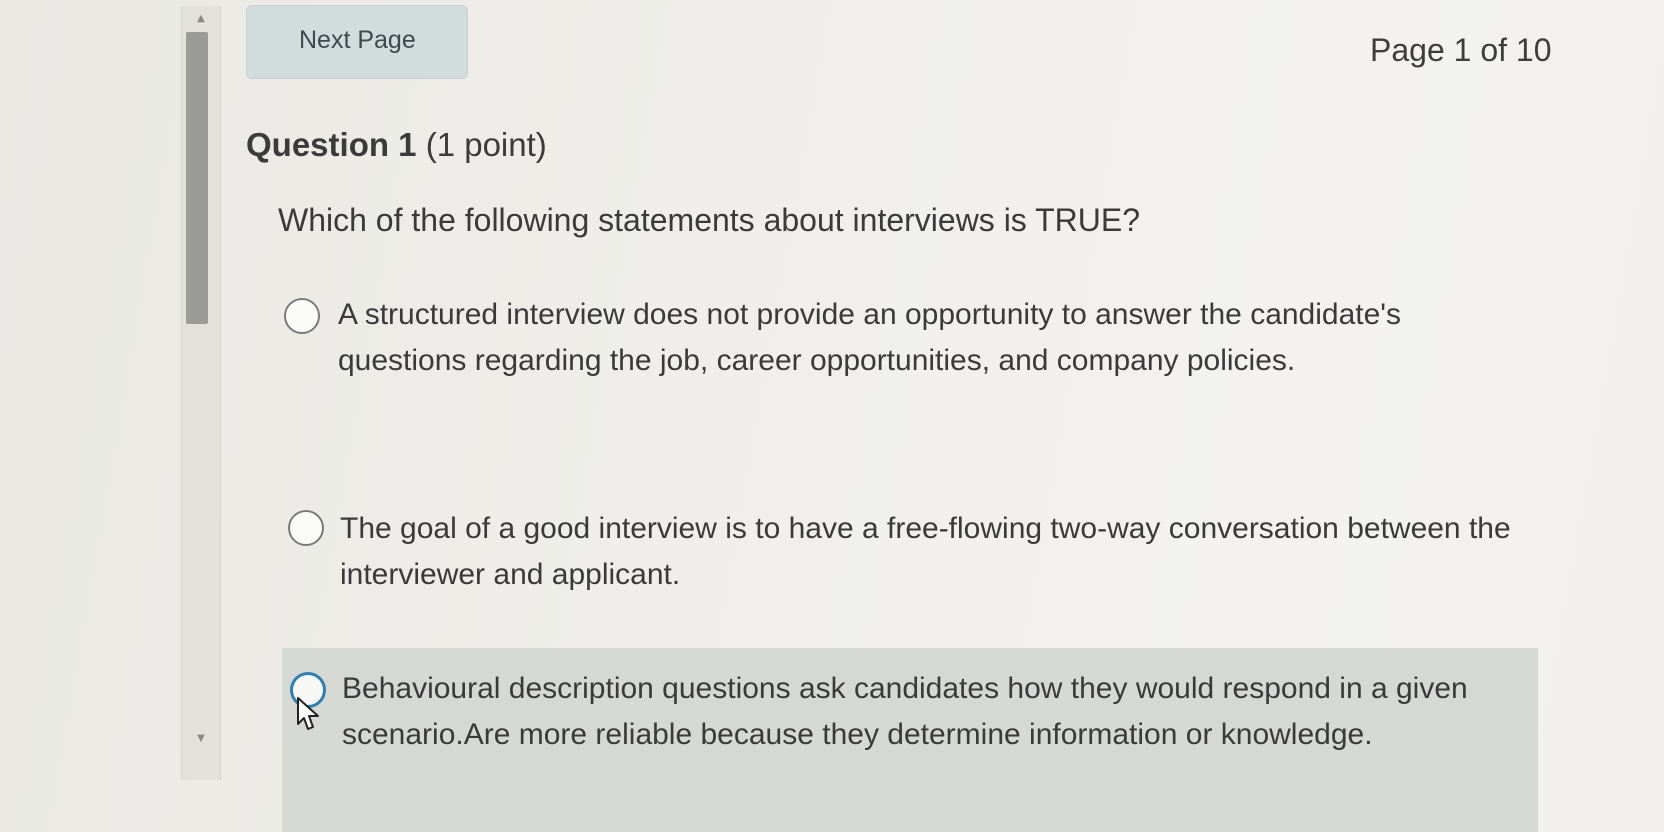  What do you see at coordinates (308, 713) in the screenshot?
I see `mouse-pointer-icon` at bounding box center [308, 713].